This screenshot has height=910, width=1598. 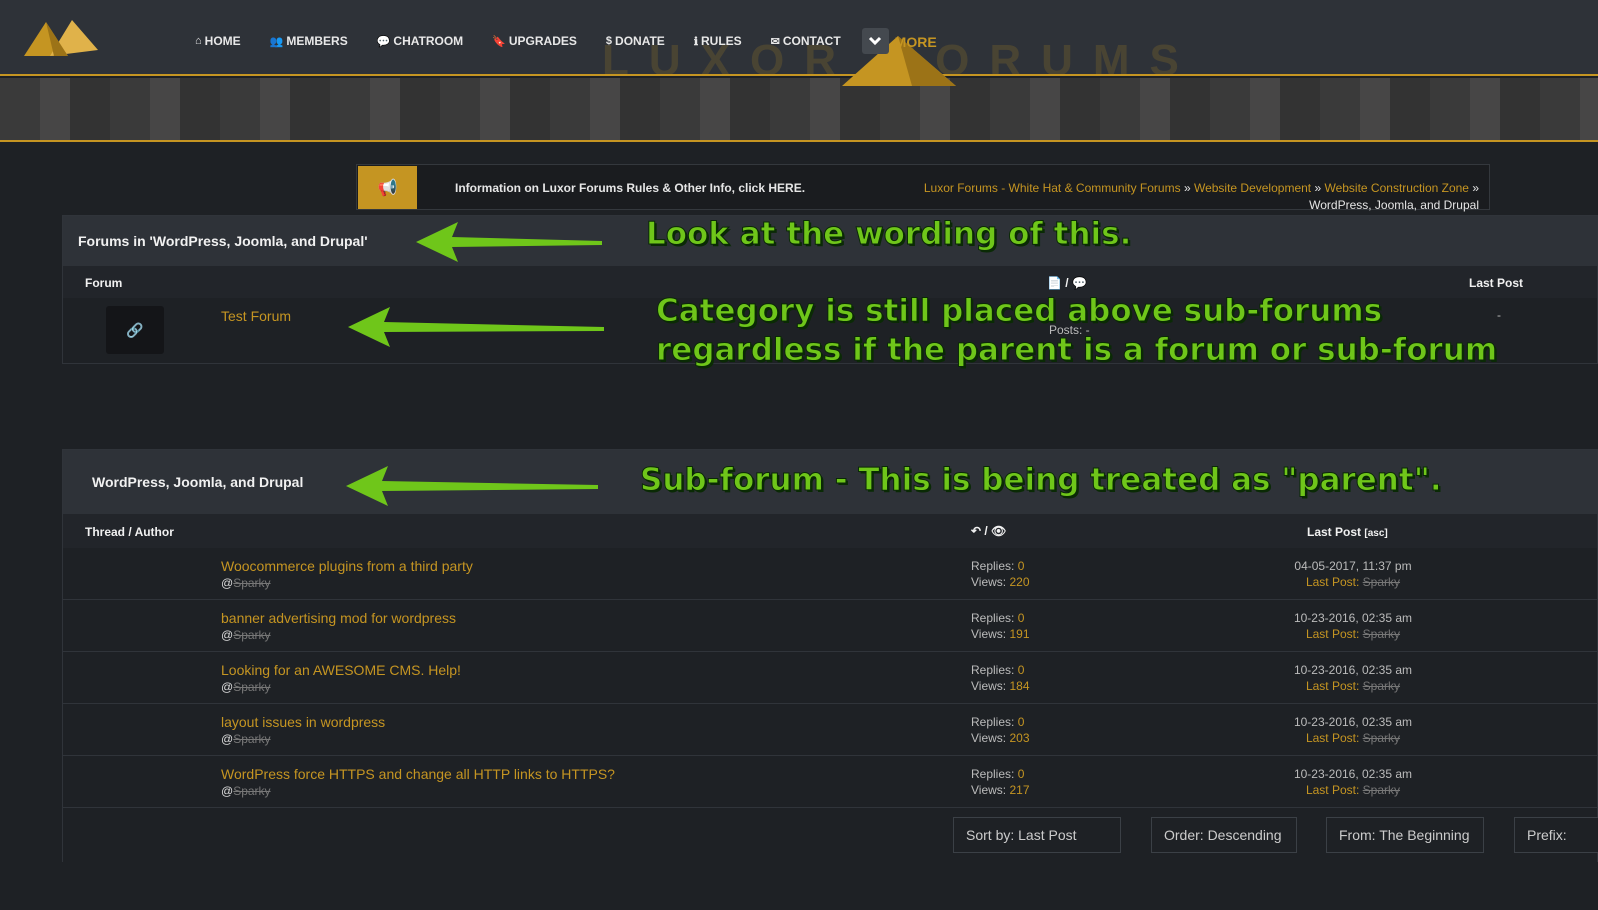 I want to click on thread-title-link: Woocommerce plugins from a third party, so click(x=347, y=566).